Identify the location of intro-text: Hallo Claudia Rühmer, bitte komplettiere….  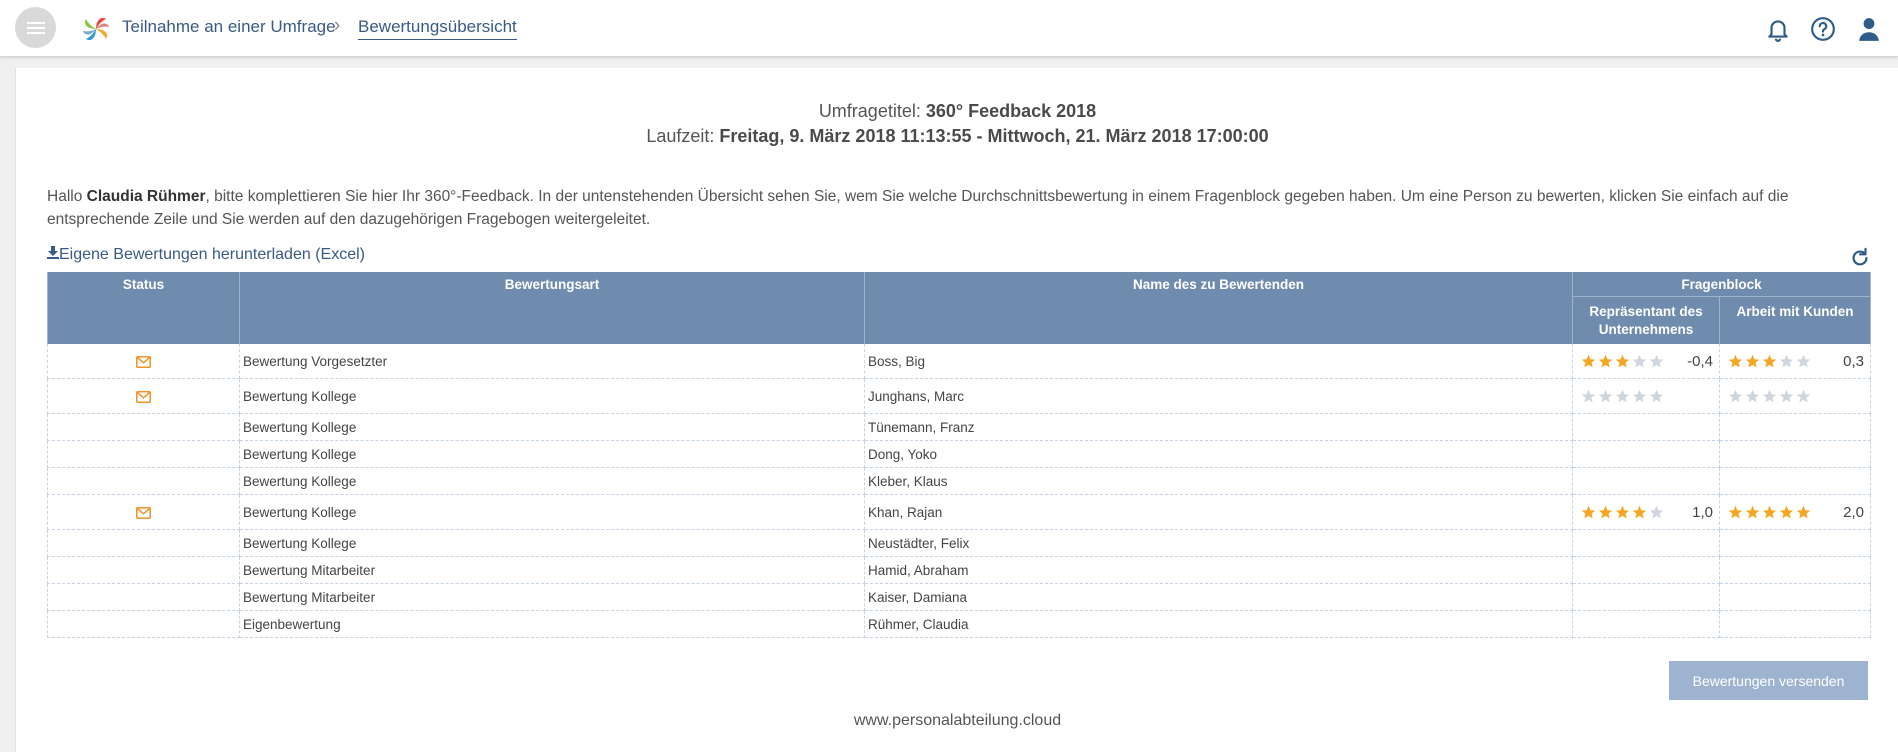
(918, 208).